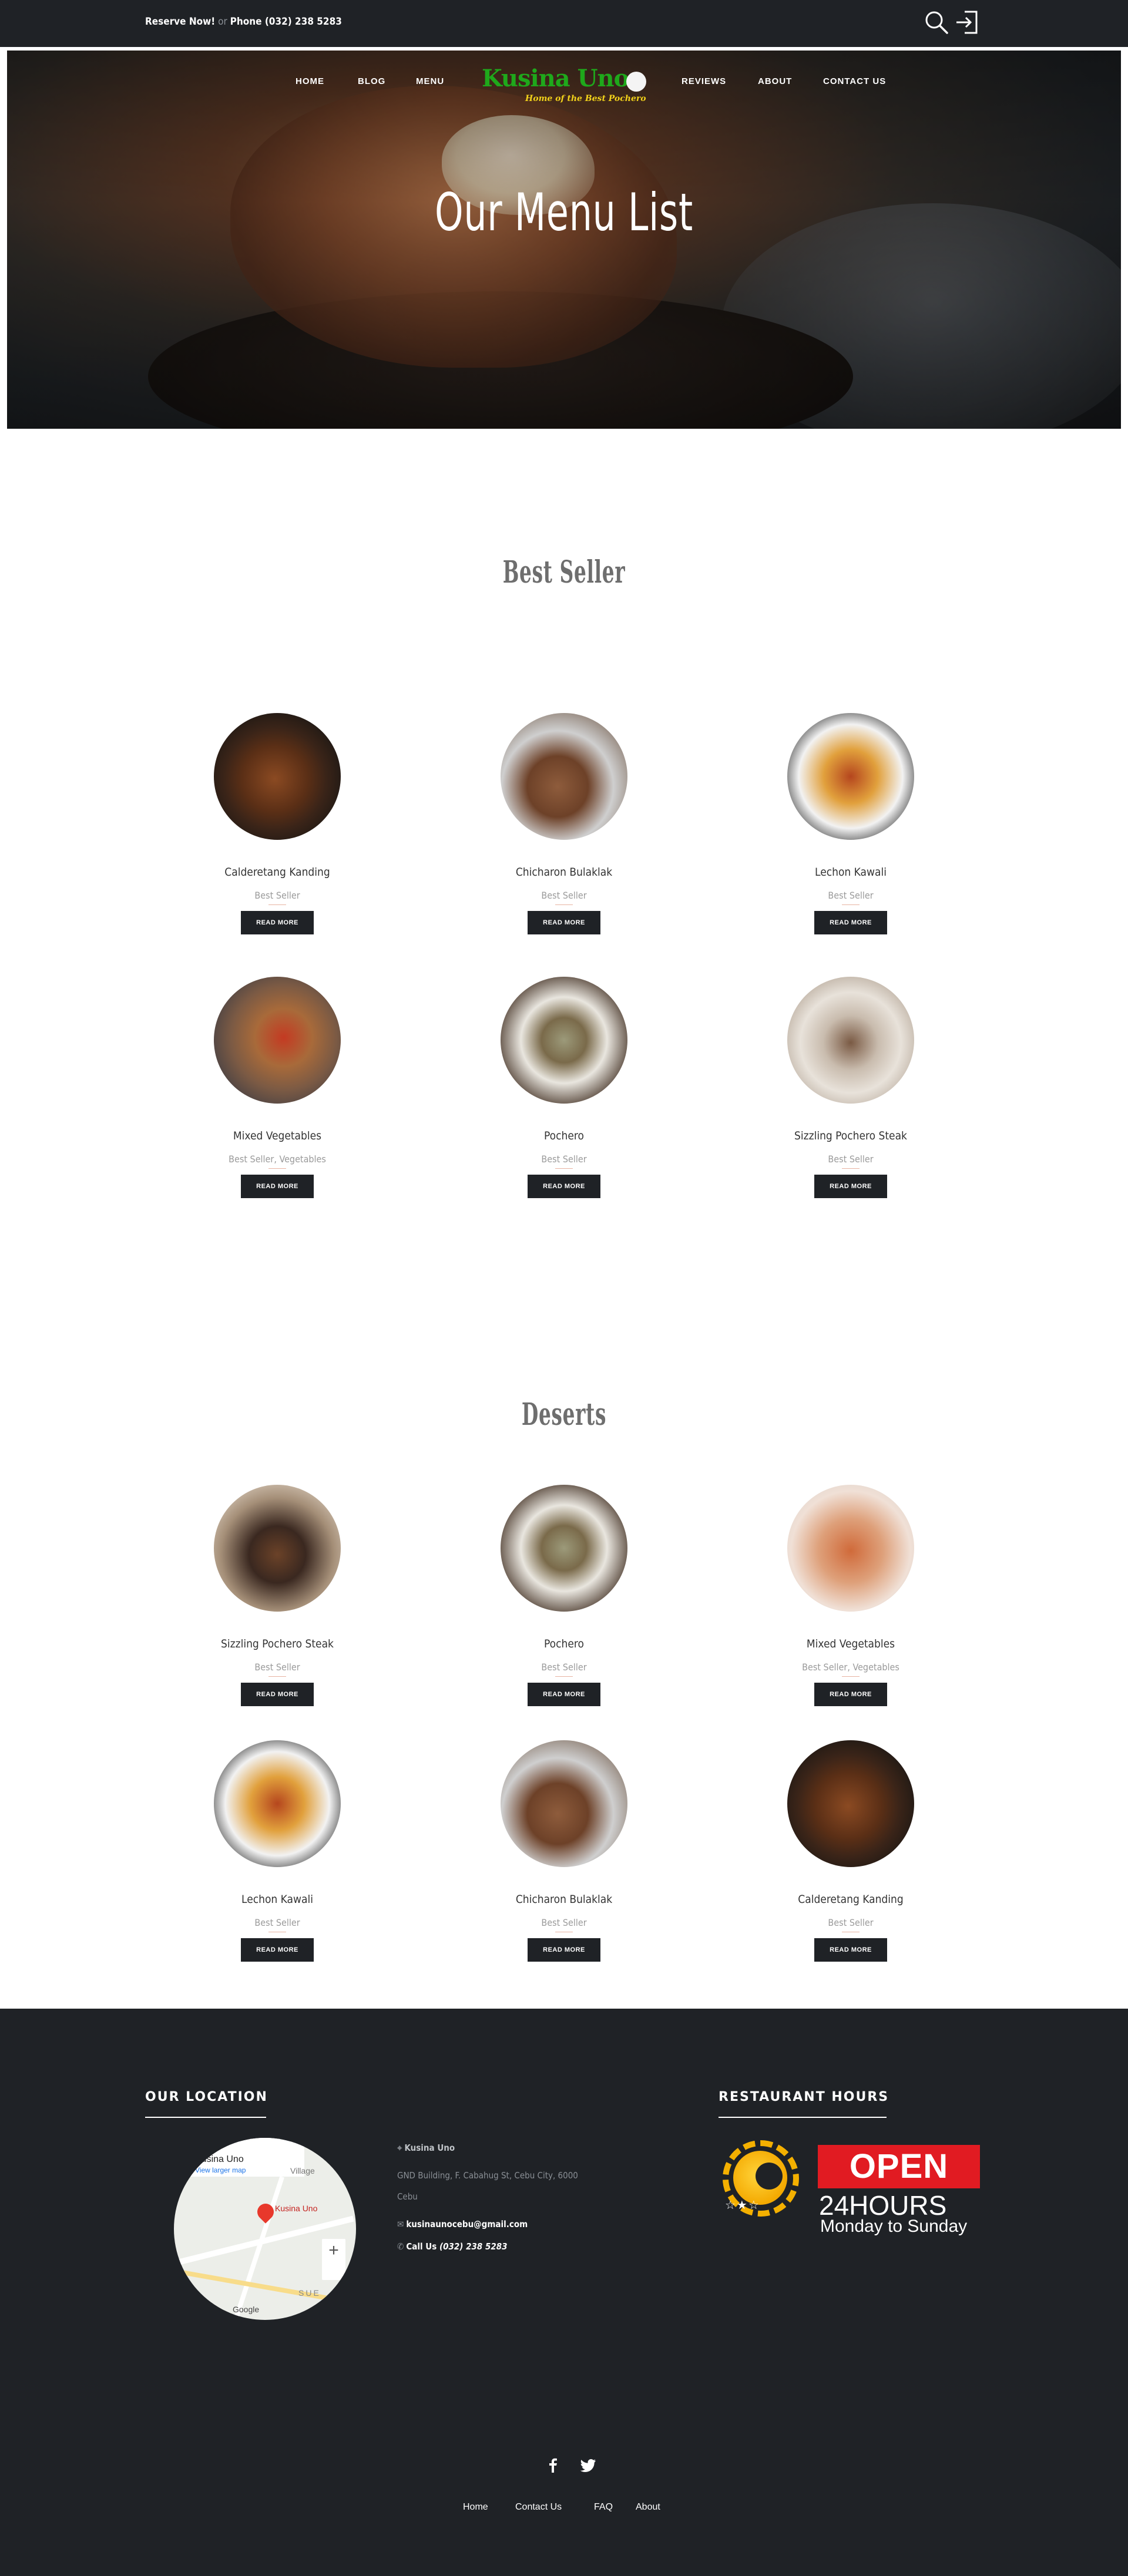  What do you see at coordinates (894, 2226) in the screenshot?
I see `open-days-text: Monday to Sunday` at bounding box center [894, 2226].